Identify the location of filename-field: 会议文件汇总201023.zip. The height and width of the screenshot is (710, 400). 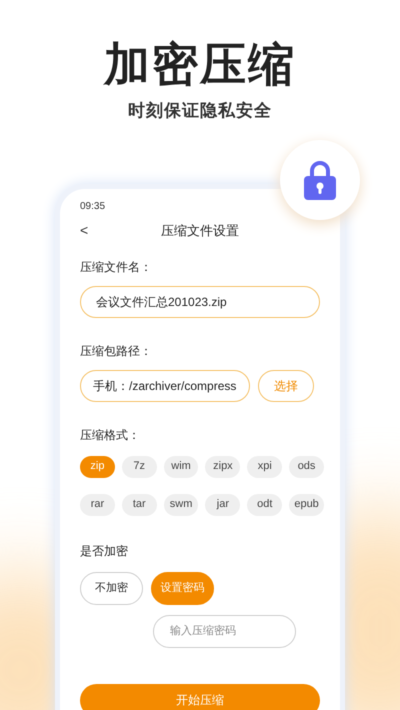
(200, 302).